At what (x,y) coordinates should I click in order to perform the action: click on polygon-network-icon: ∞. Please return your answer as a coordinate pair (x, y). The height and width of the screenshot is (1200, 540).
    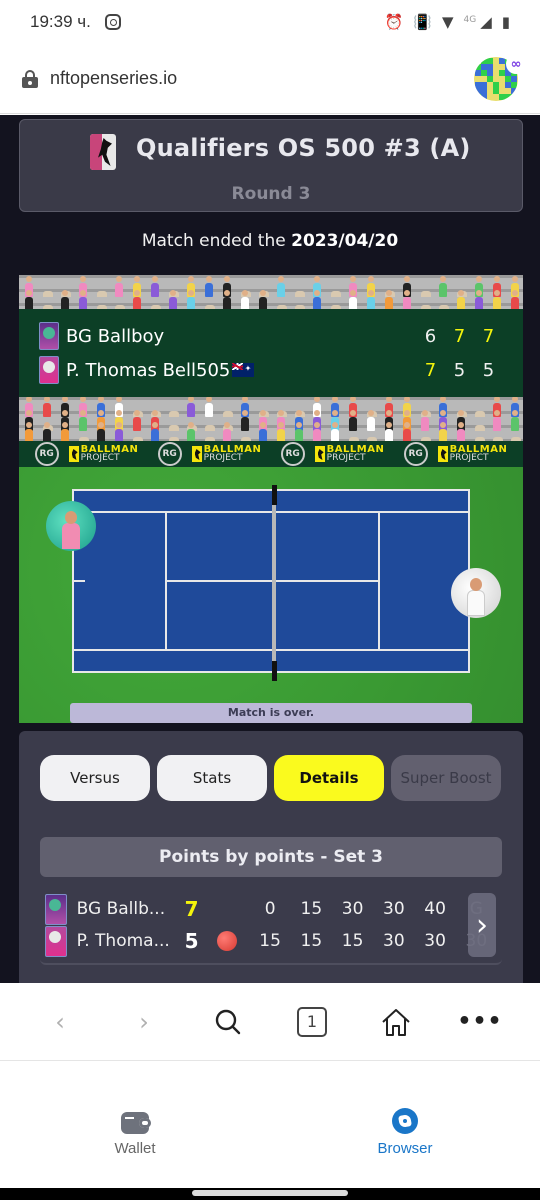
    Looking at the image, I should click on (516, 64).